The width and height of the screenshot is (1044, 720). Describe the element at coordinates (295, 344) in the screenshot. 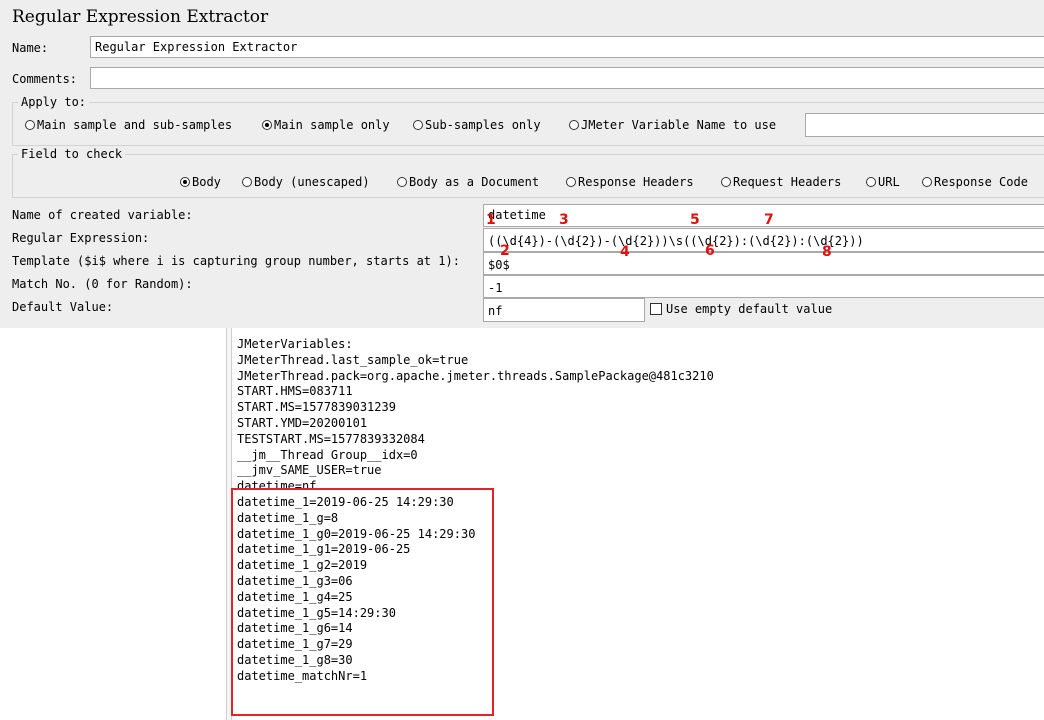

I see `variable-line: JMeterVariables:` at that location.